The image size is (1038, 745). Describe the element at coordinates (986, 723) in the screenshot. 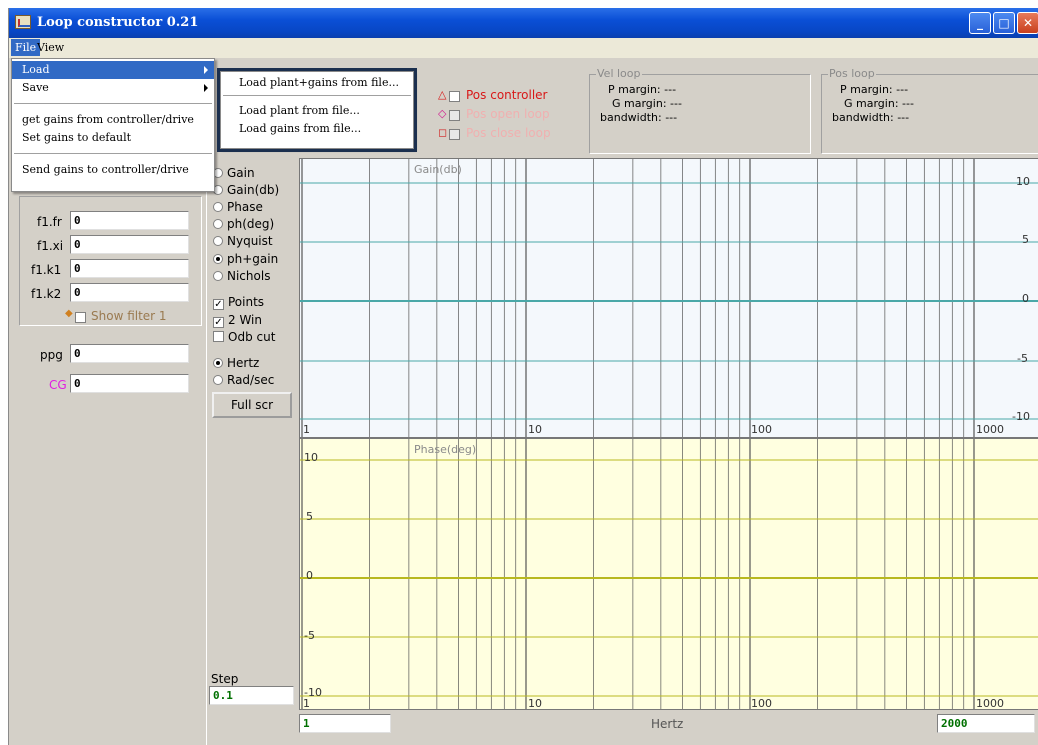

I see `x-max-input: 2000` at that location.